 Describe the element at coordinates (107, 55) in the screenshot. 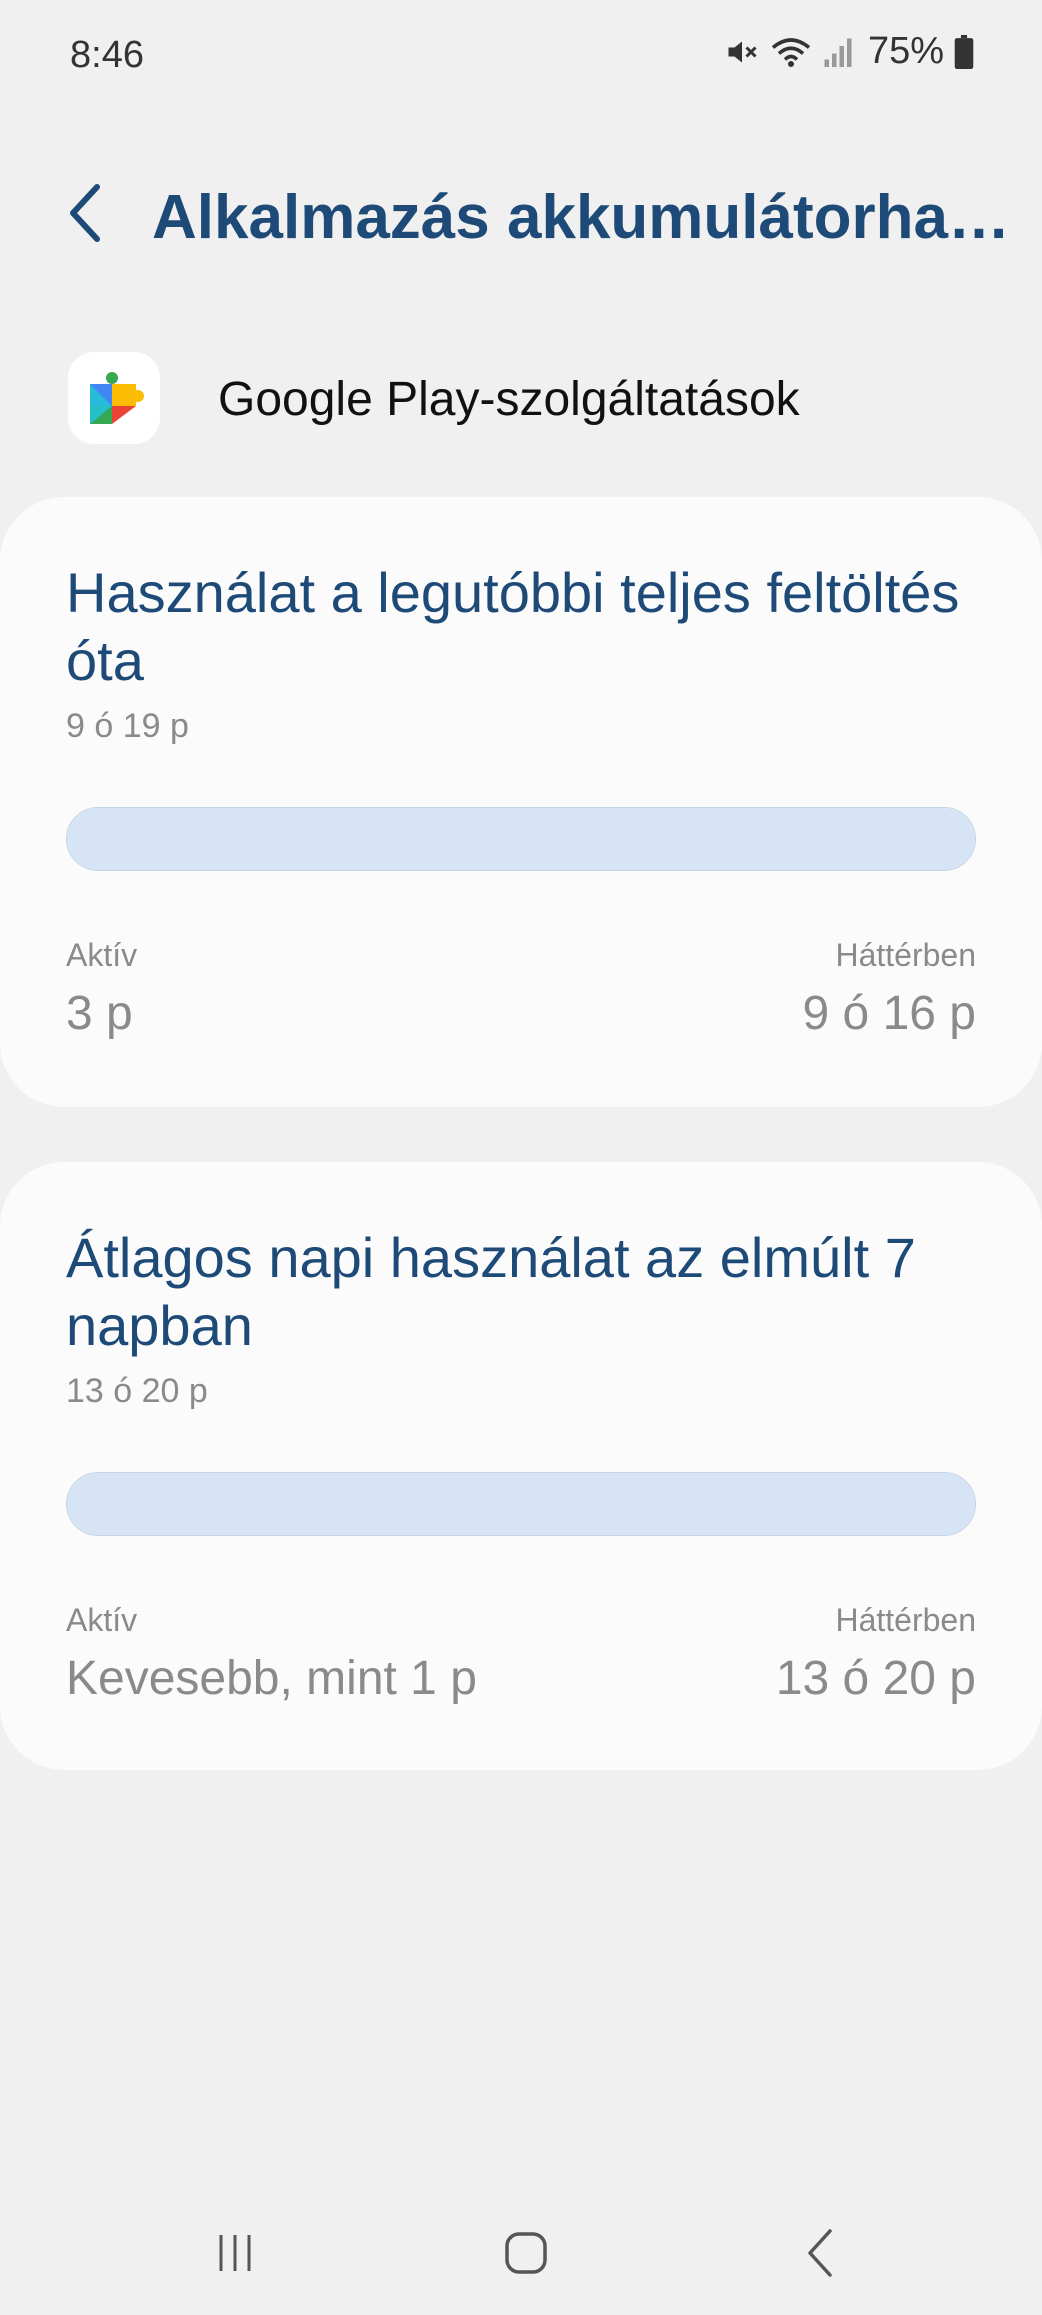

I see `status-time: 8:46` at that location.